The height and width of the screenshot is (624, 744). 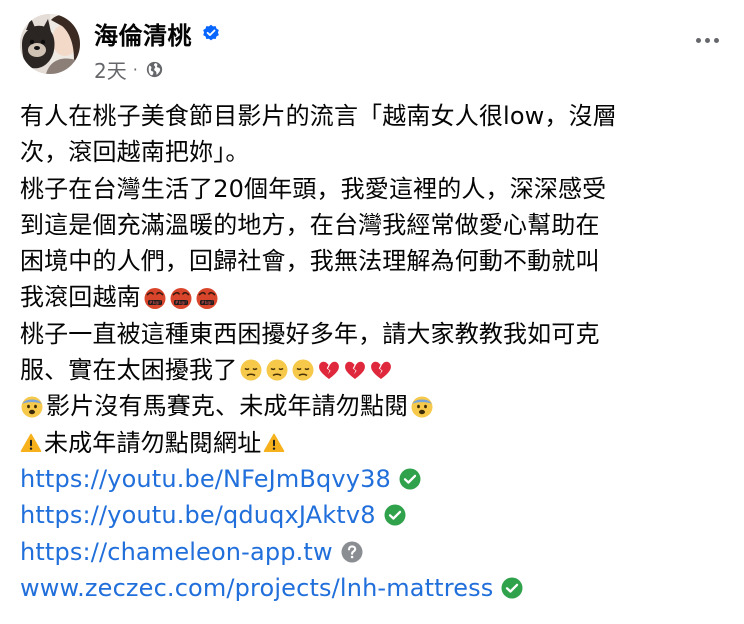 What do you see at coordinates (198, 515) in the screenshot?
I see `youtube-link-2: https://youtu.be/qduqxJAktv8` at bounding box center [198, 515].